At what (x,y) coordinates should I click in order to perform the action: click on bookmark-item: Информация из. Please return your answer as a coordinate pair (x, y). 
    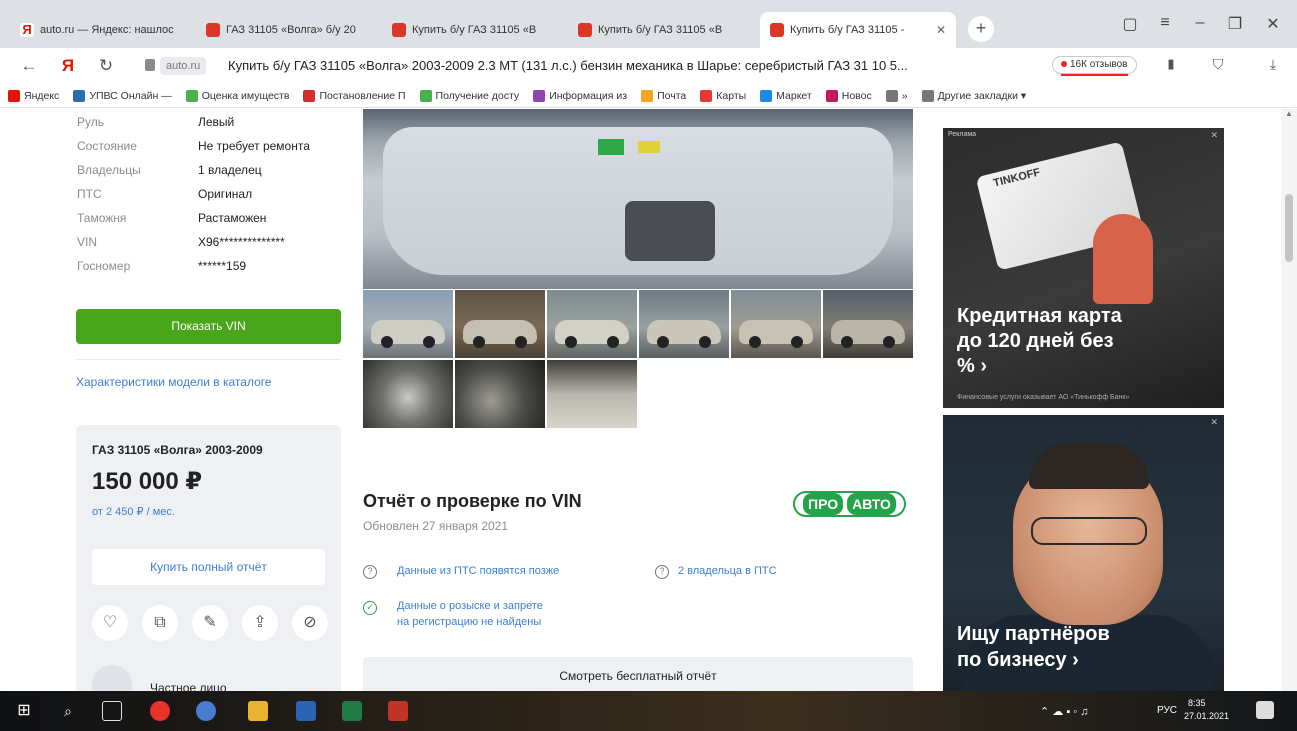
    Looking at the image, I should click on (580, 95).